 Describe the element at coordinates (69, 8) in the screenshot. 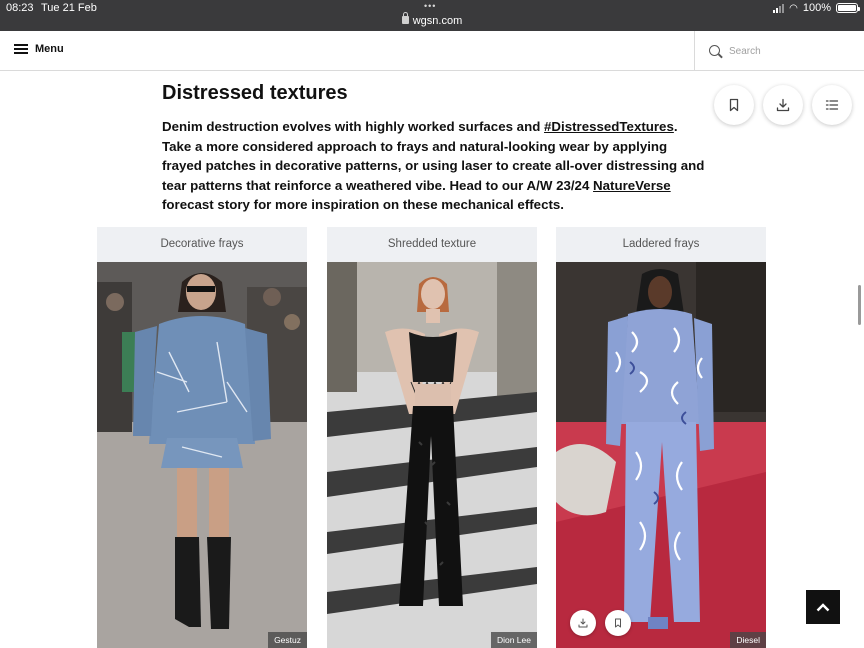

I see `status-date: Tue 21 Feb` at that location.